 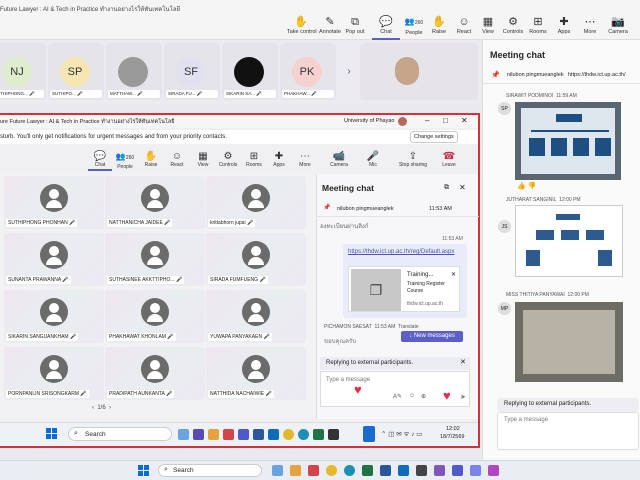 I want to click on inner-view-button: ▦ View, so click(x=203, y=160).